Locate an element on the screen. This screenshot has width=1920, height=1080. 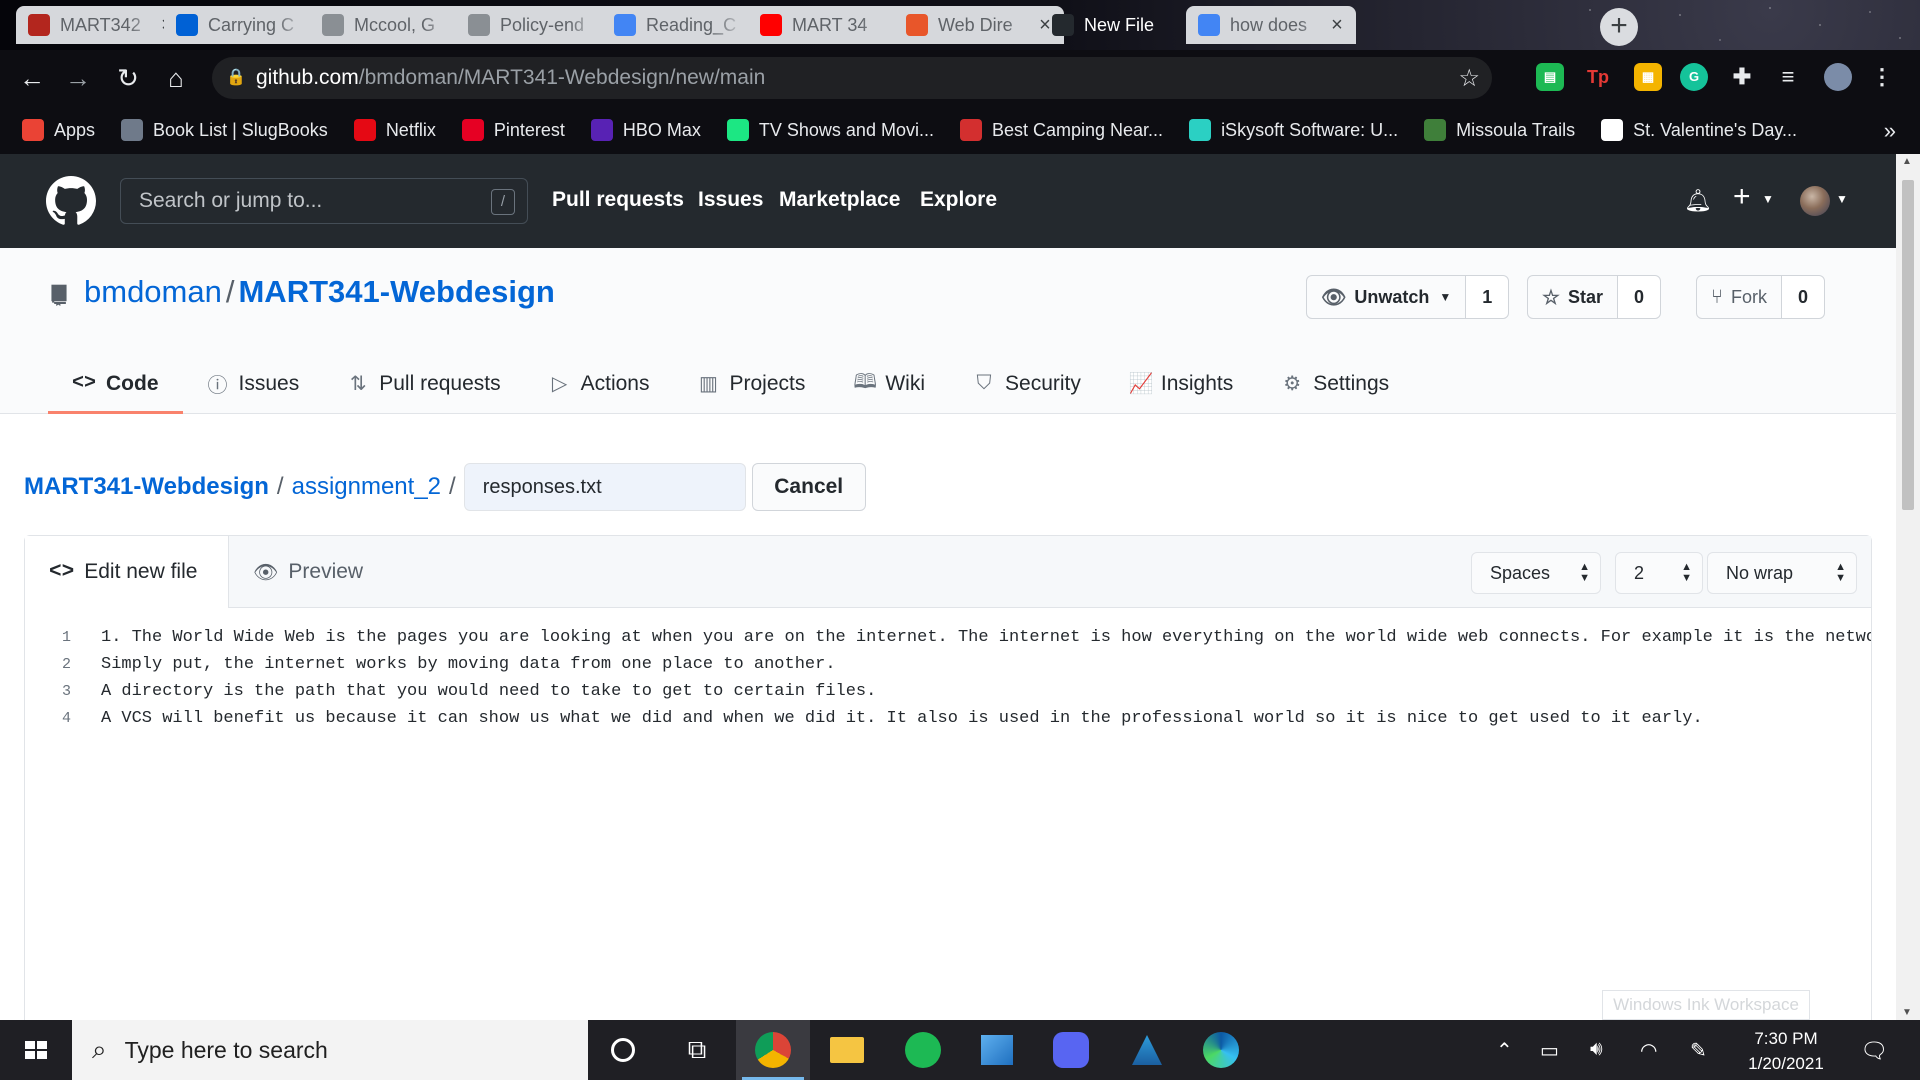
browser-tab: MART 34× is located at coordinates (833, 25).